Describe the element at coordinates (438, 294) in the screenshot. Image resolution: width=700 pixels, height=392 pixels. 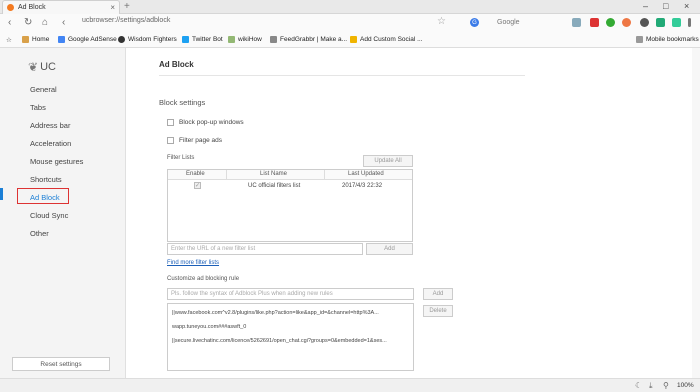
I see `add-rule-button: Add` at that location.